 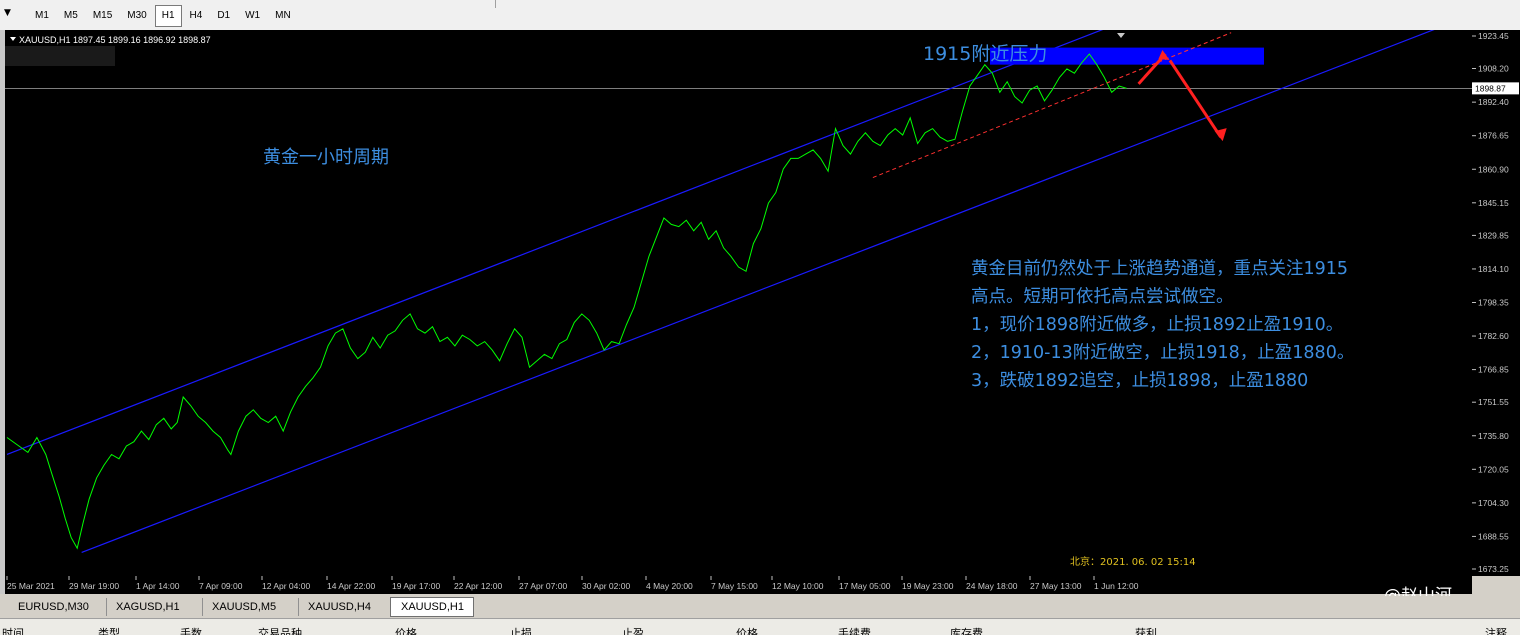 I want to click on y-tick-label: 1673.25, so click(x=1493, y=569).